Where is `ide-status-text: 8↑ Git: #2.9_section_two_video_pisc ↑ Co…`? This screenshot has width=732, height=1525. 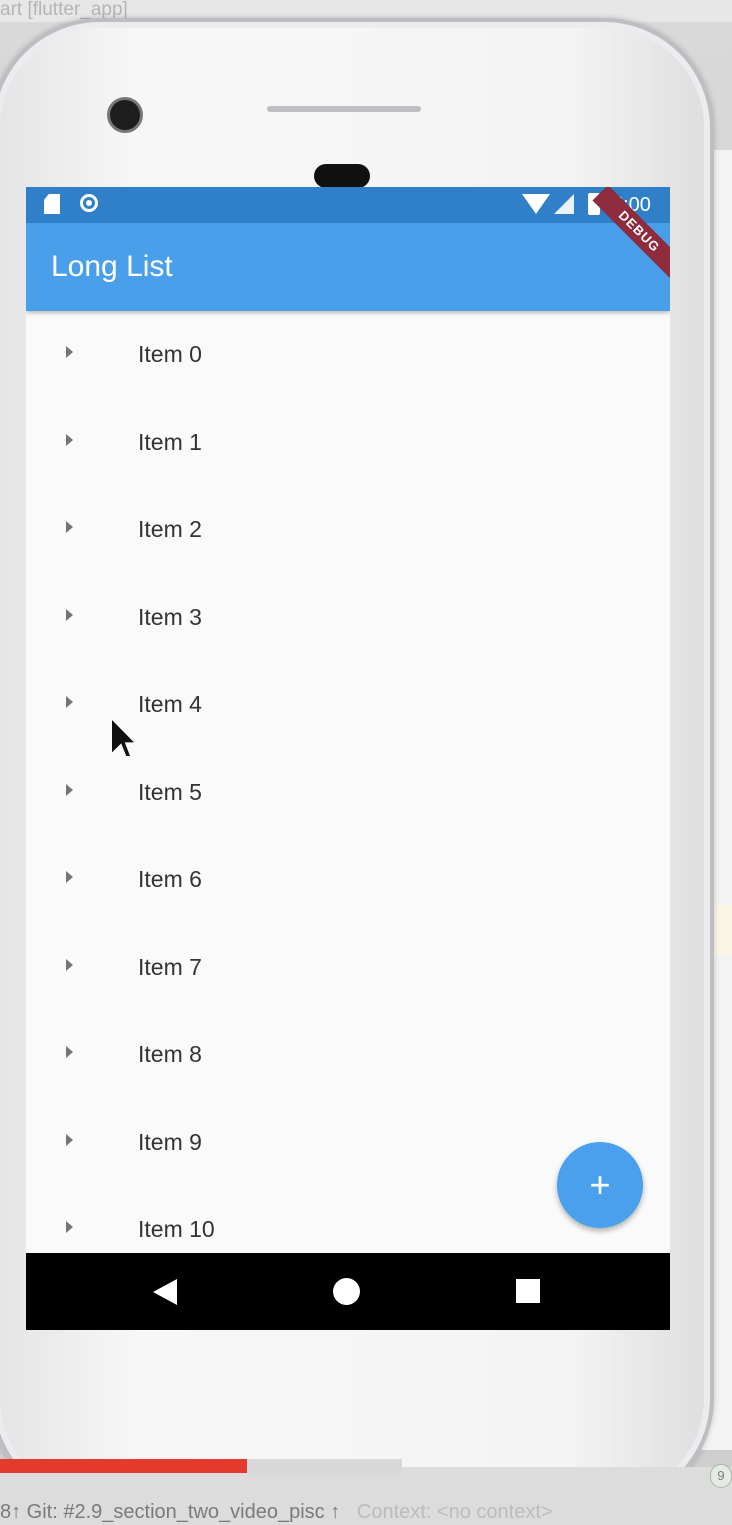 ide-status-text: 8↑ Git: #2.9_section_two_video_pisc ↑ Co… is located at coordinates (366, 1512).